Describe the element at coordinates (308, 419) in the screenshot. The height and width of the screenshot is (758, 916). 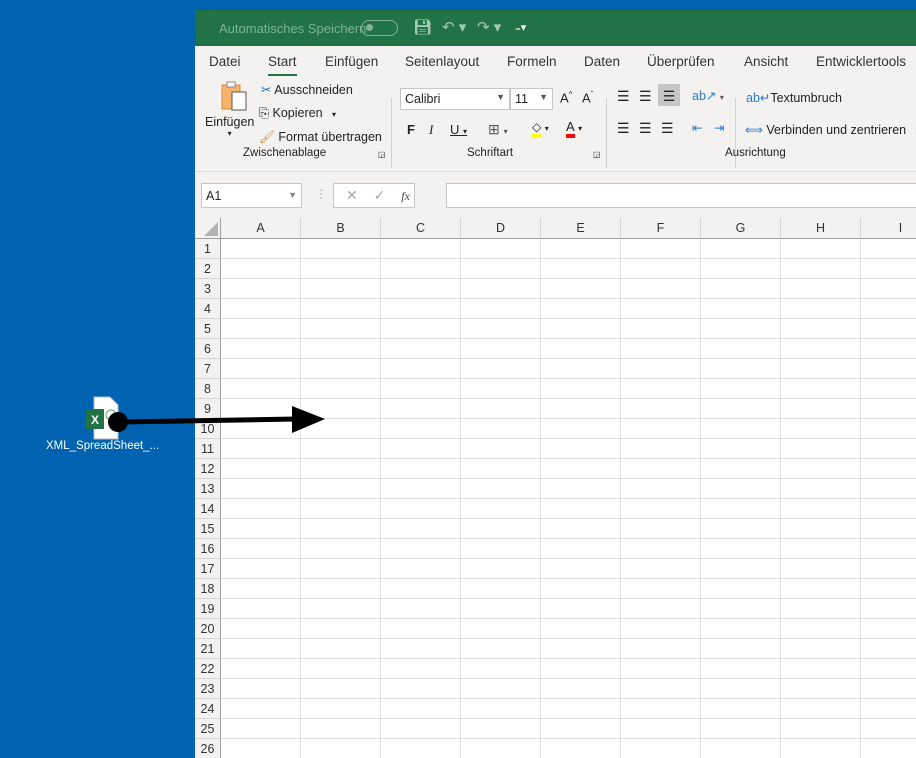
I see `arrow-head` at that location.